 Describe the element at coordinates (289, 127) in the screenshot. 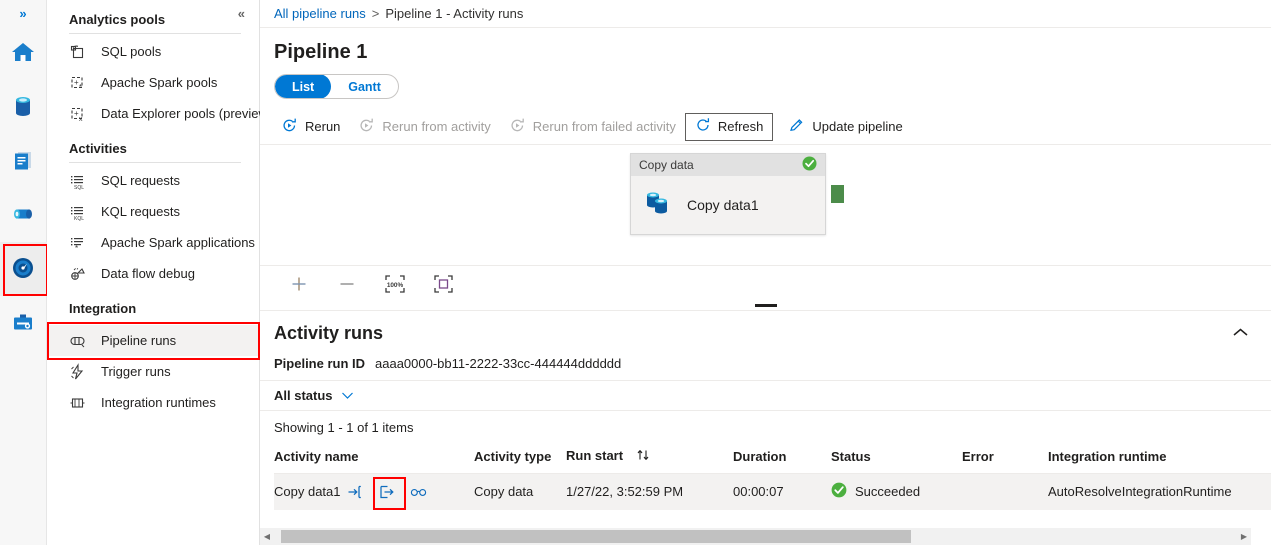

I see `rerun-icon` at that location.